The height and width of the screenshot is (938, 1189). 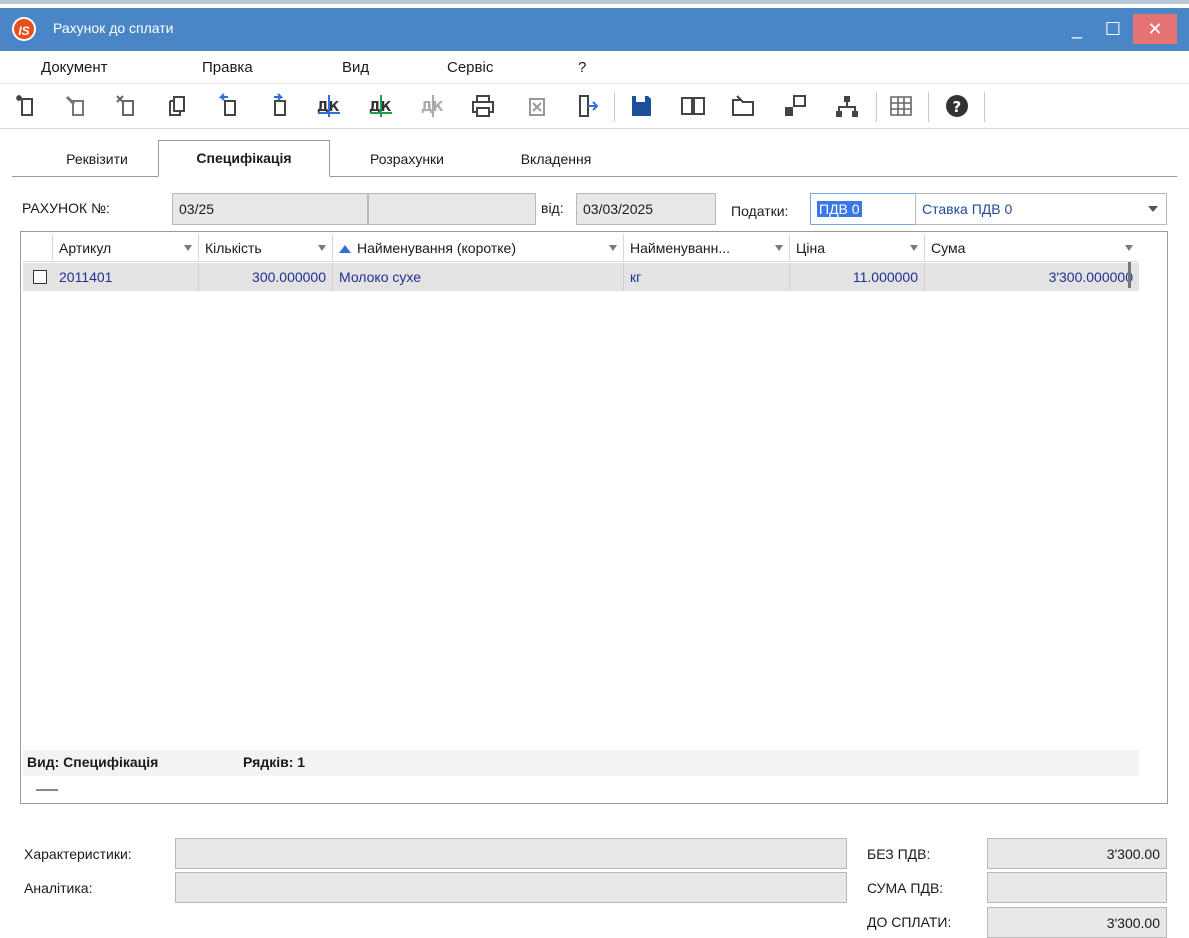 What do you see at coordinates (266, 277) in the screenshot?
I see `cell-quantity: 300.000000` at bounding box center [266, 277].